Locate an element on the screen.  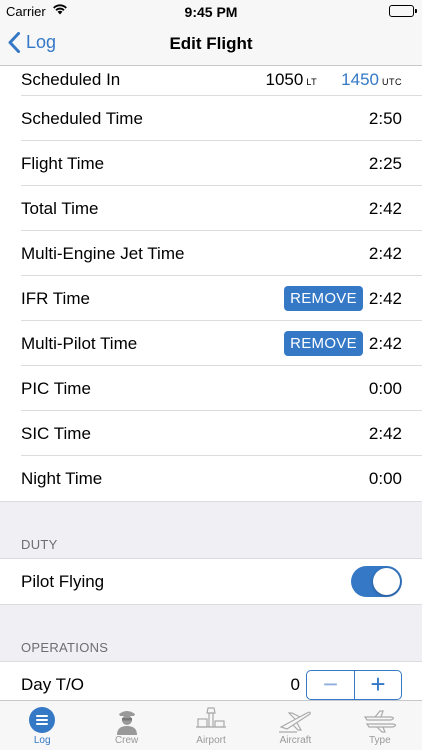
total-time-value: 2:42 is located at coordinates (385, 208).